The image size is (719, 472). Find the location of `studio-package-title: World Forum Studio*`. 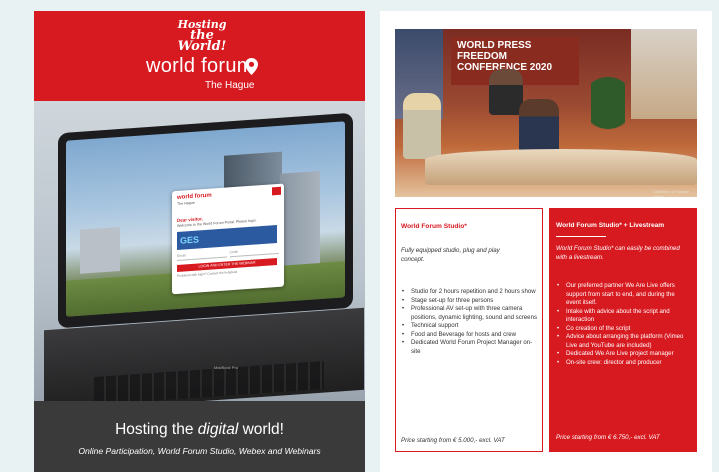

studio-package-title: World Forum Studio* is located at coordinates (434, 226).